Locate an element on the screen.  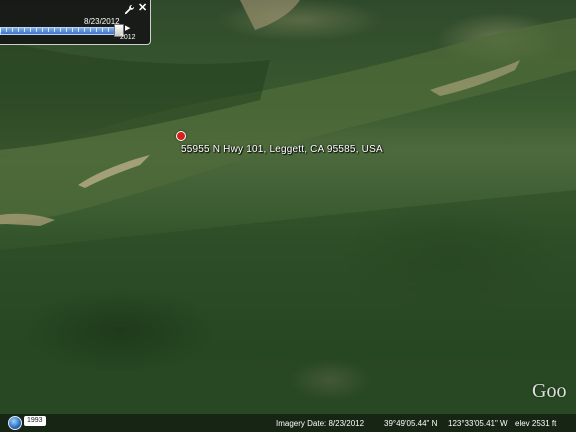
close-icon: ✕ is located at coordinates (142, 8).